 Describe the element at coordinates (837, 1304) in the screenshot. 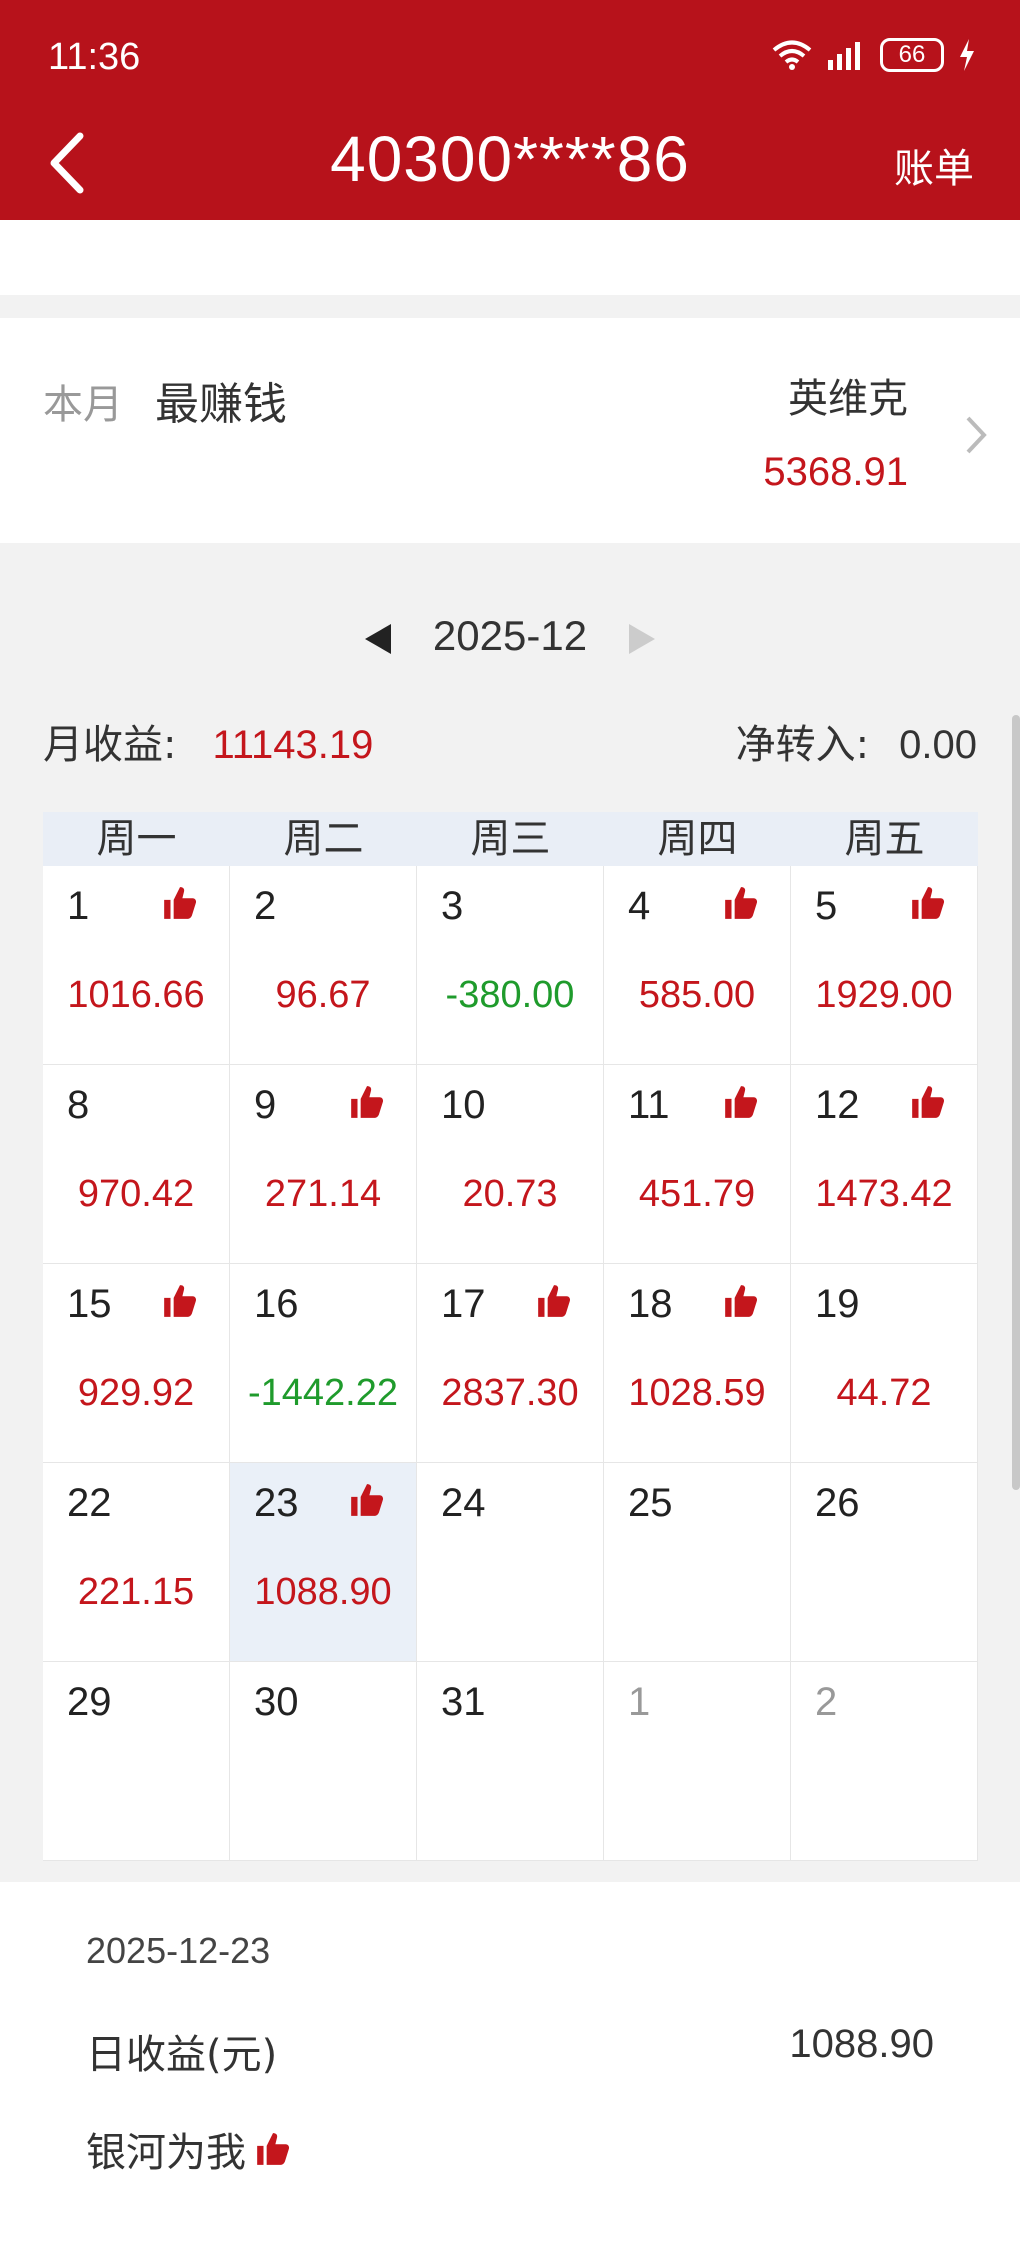

I see `day-number: 19` at that location.